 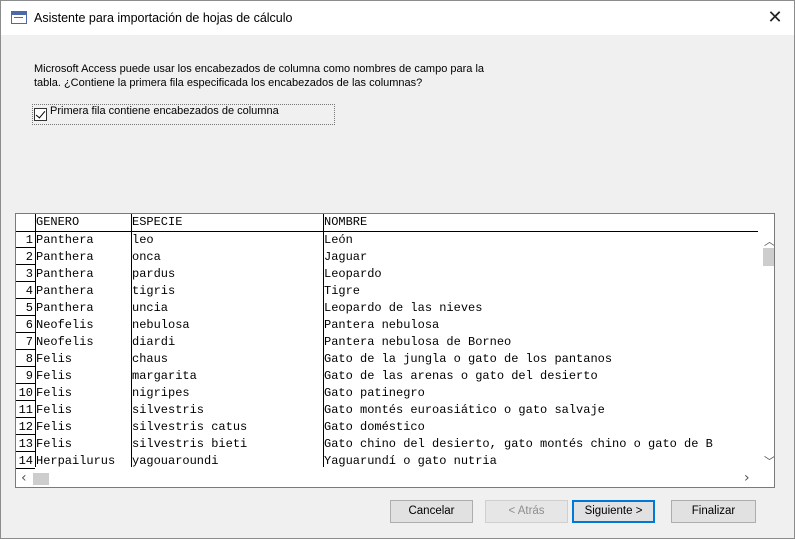 What do you see at coordinates (190, 444) in the screenshot?
I see `cell-especie: silvestris bieti` at bounding box center [190, 444].